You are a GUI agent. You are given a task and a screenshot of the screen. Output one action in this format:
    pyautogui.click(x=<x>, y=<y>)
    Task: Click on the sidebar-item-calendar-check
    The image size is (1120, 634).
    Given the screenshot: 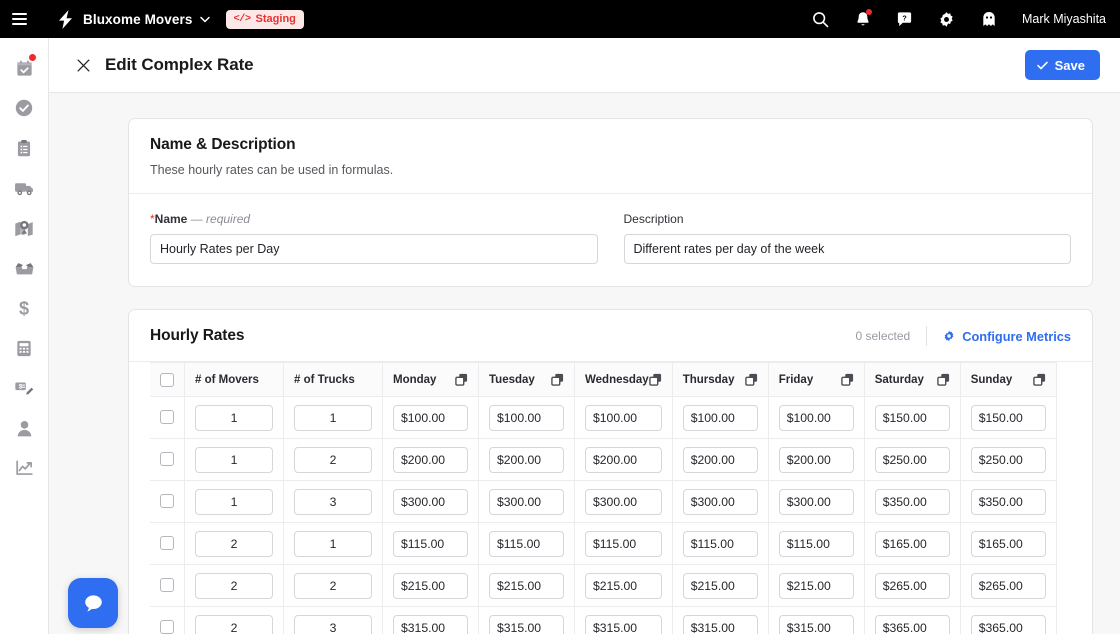 What is the action you would take?
    pyautogui.click(x=24, y=68)
    